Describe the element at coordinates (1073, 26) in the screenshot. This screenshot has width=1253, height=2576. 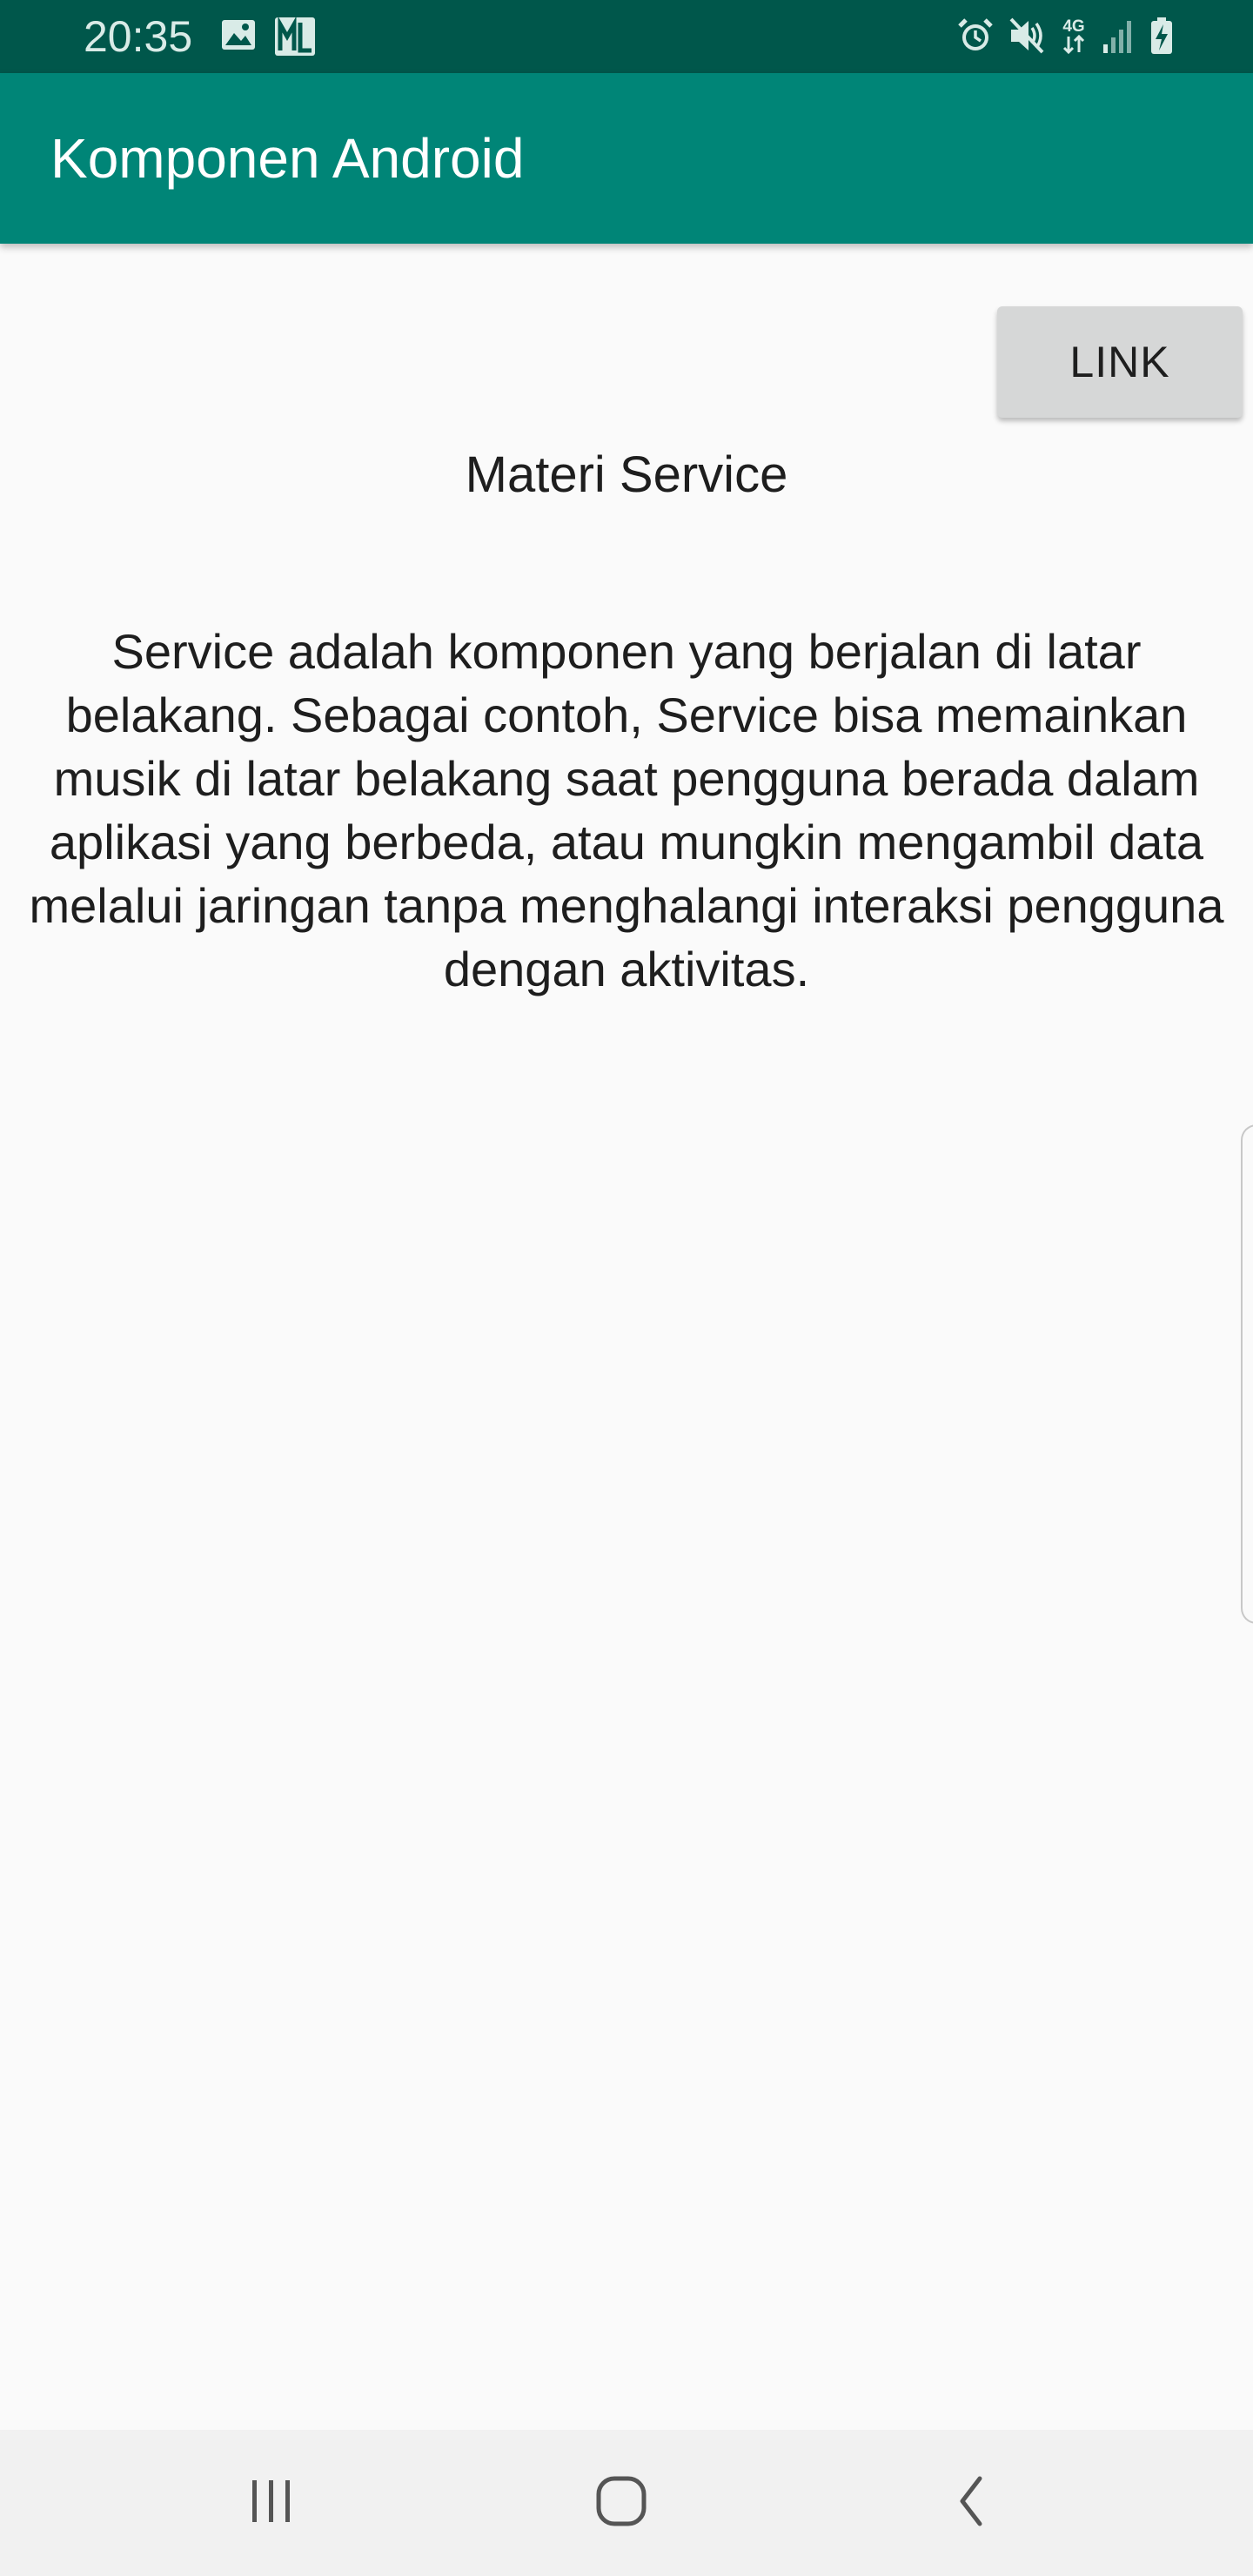
I see `network-label: 4G` at that location.